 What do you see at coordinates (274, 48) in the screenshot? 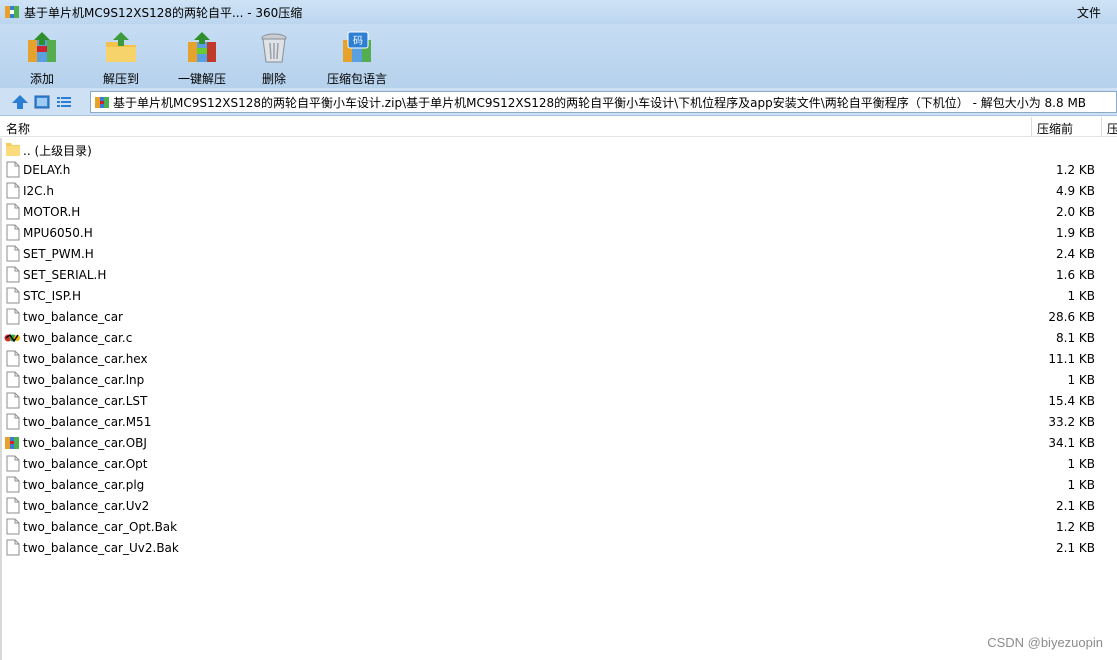
I see `delete-icon` at bounding box center [274, 48].